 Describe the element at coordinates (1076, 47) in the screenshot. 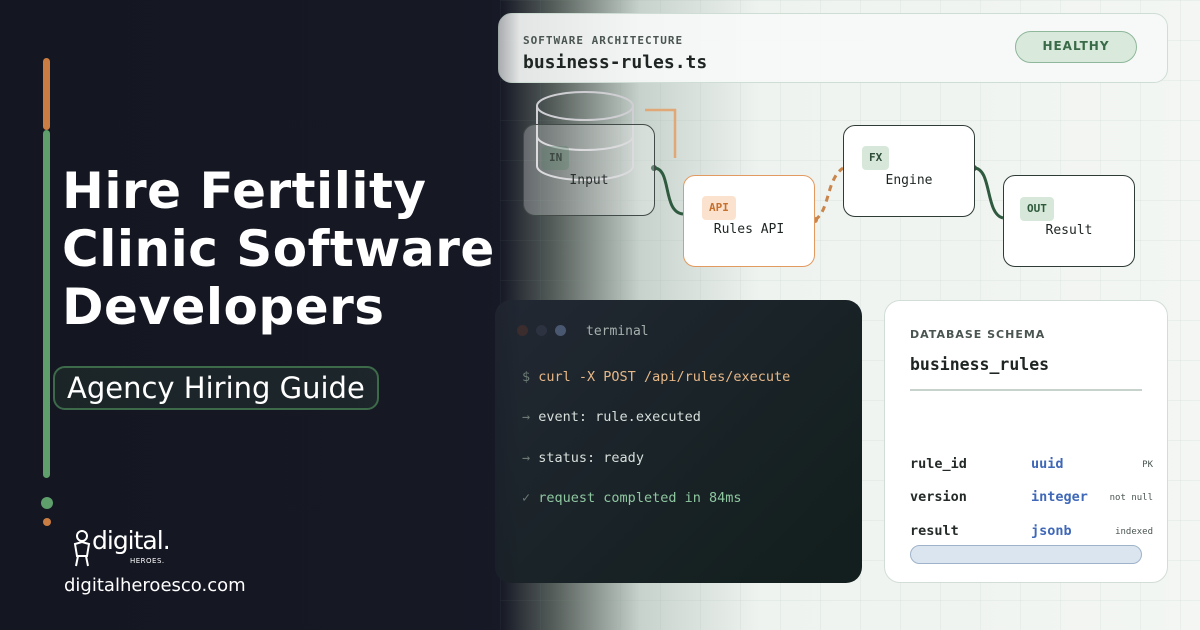

I see `status-badge: HEALTHY` at that location.